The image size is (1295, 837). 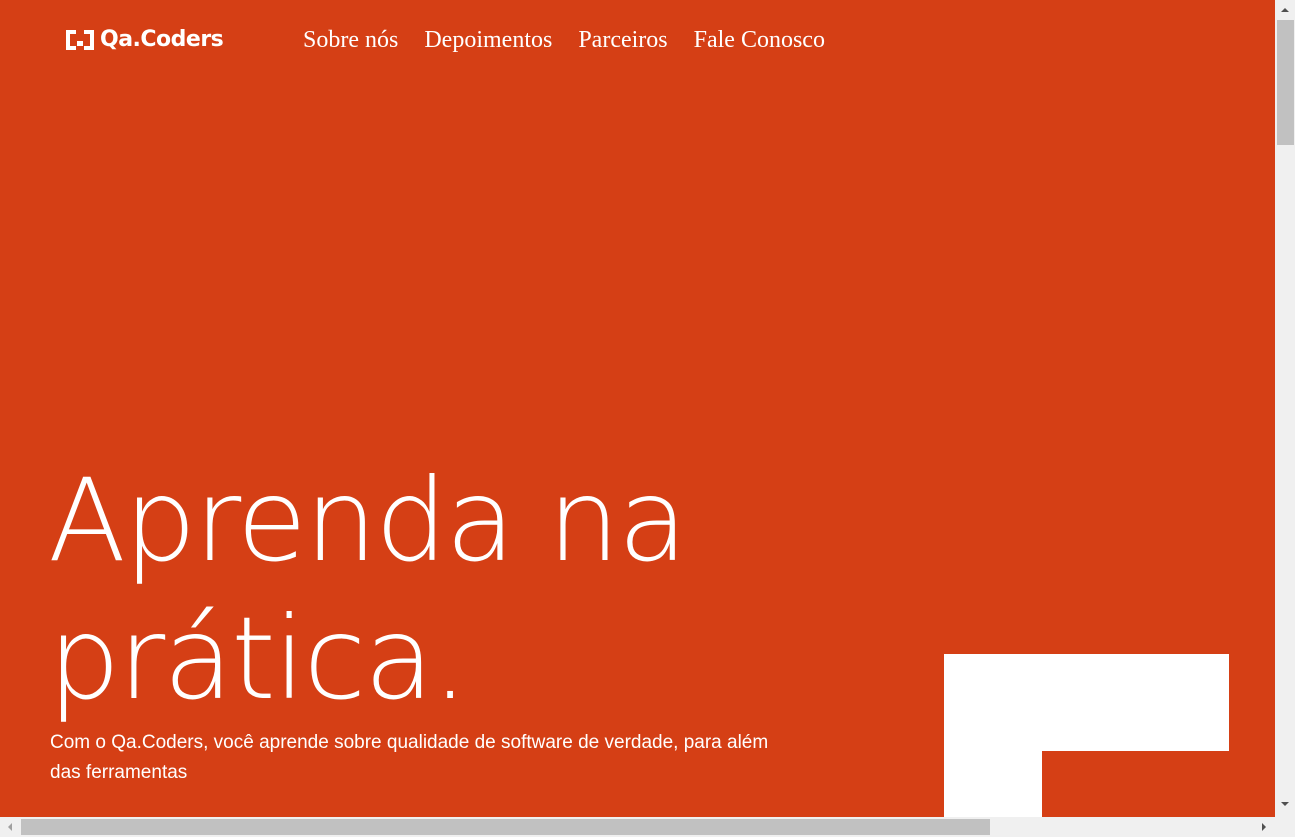 What do you see at coordinates (258, 658) in the screenshot?
I see `hero-title-line2: prática.` at bounding box center [258, 658].